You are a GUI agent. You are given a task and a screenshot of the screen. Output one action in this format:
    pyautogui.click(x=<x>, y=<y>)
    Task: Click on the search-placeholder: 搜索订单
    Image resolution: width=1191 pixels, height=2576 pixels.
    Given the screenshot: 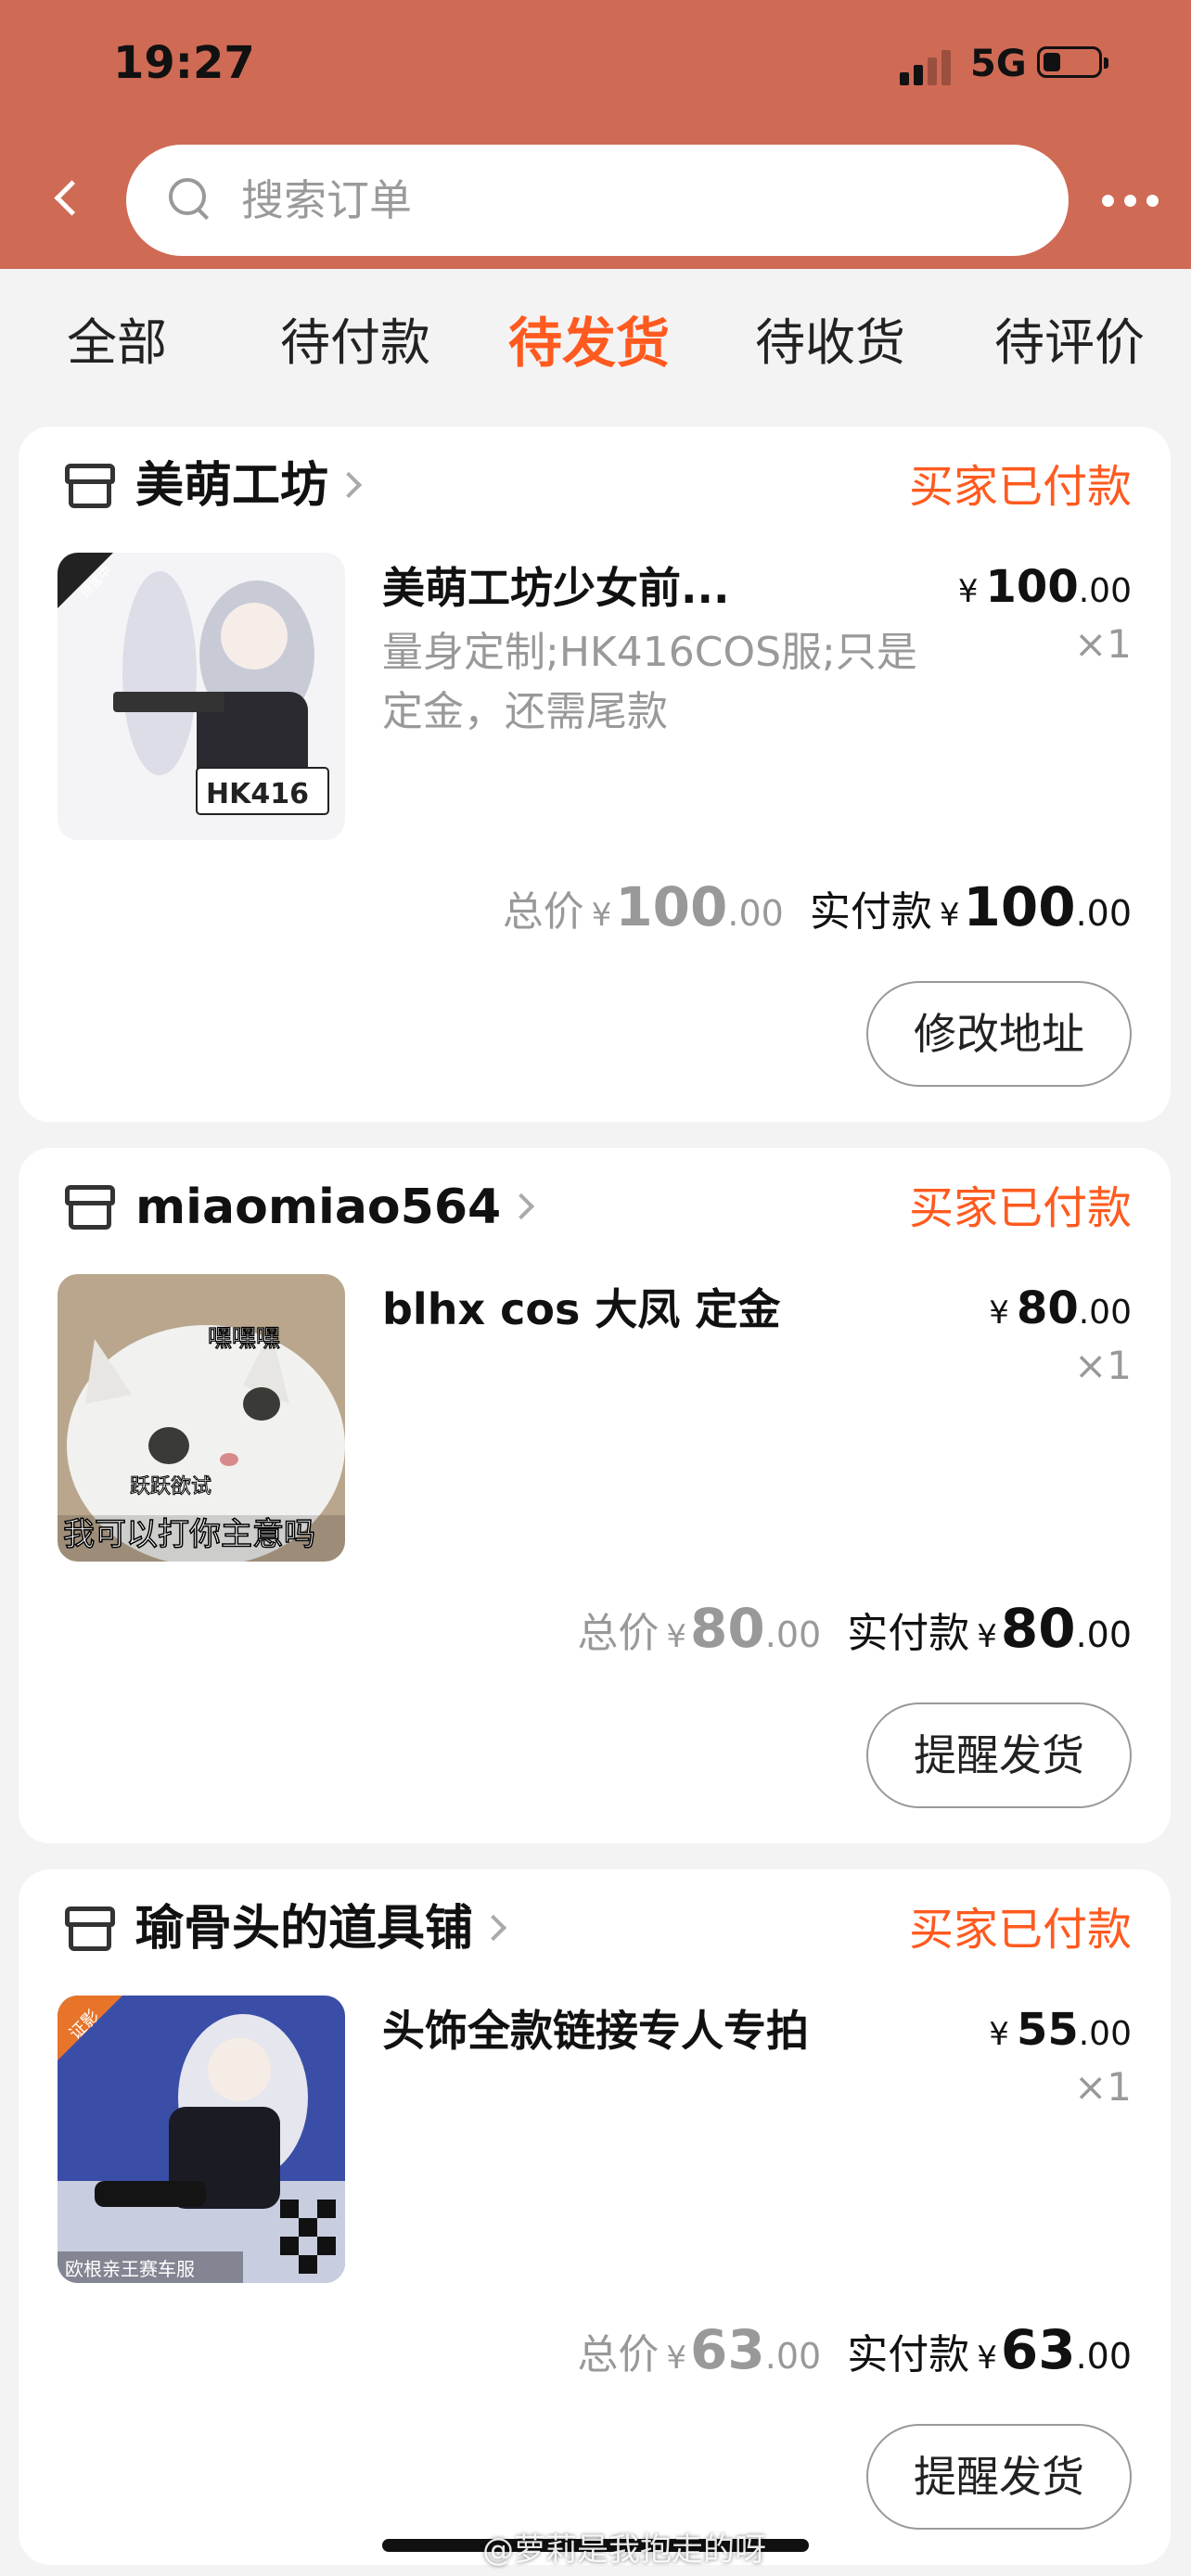 What is the action you would take?
    pyautogui.click(x=326, y=200)
    